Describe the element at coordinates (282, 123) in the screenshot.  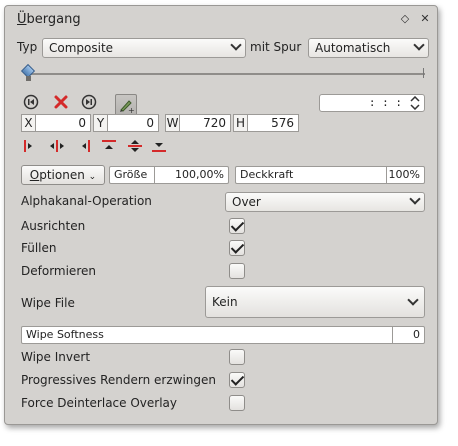
I see `h-value: 576` at that location.